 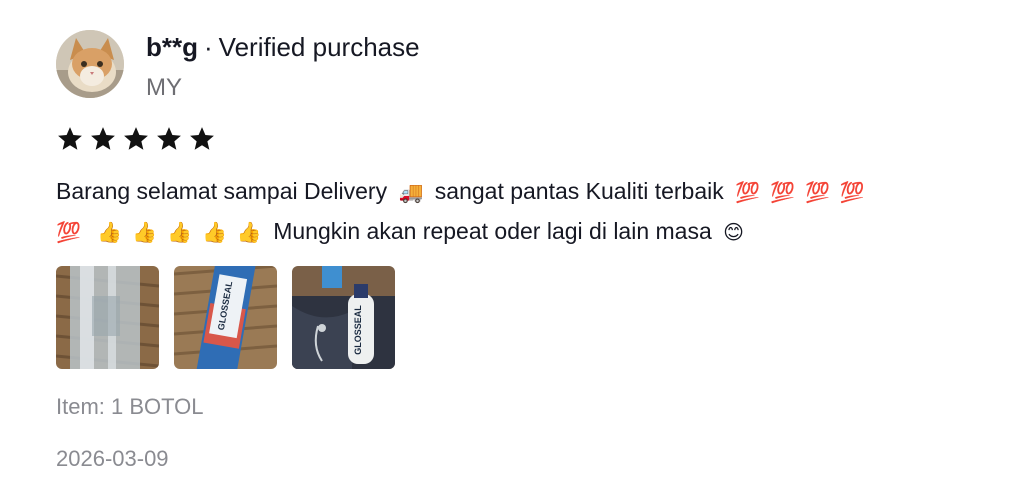 What do you see at coordinates (130, 406) in the screenshot?
I see `item-variant: Item: 1 BOTOL` at bounding box center [130, 406].